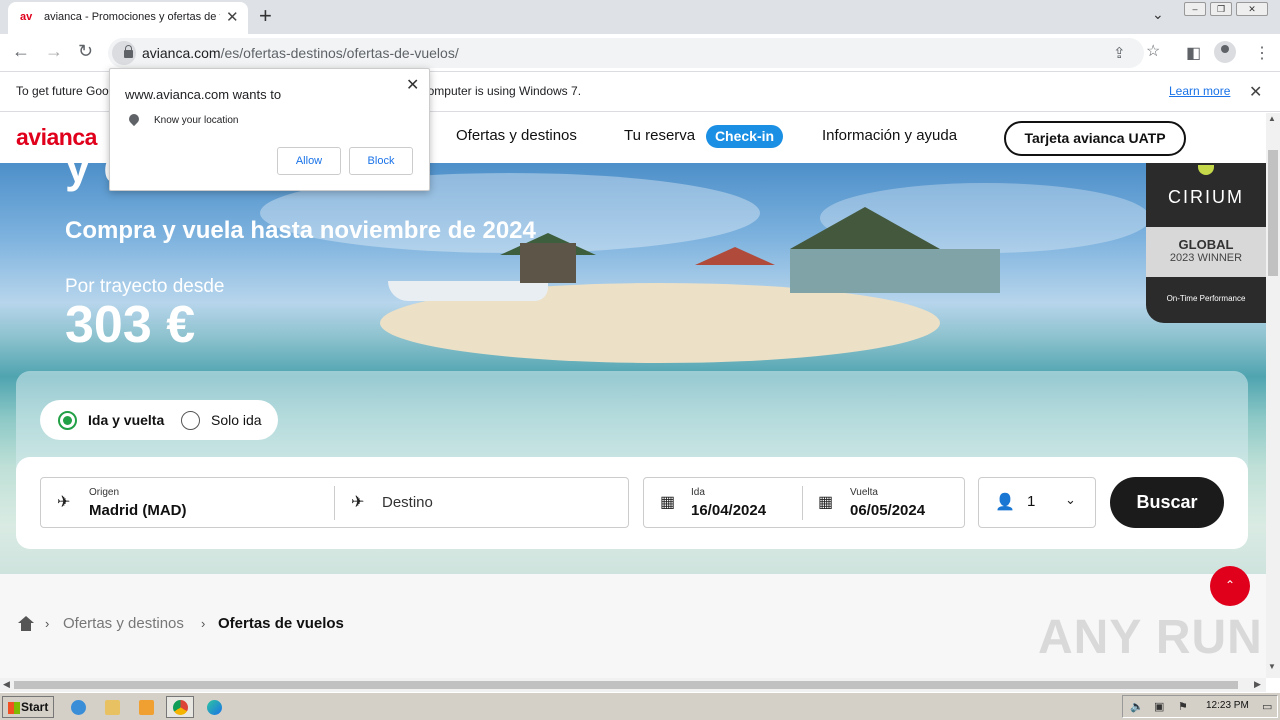 Image resolution: width=1280 pixels, height=720 pixels. I want to click on route-field: ✈ Origen Madrid (MAD) ✈ Destino, so click(334, 502).